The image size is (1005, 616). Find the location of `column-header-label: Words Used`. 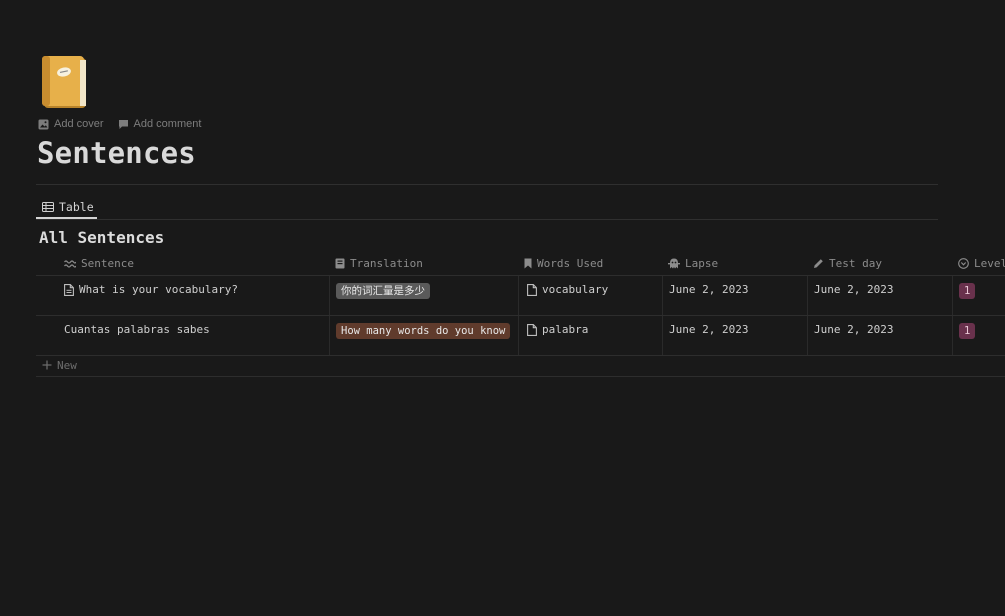

column-header-label: Words Used is located at coordinates (570, 263).